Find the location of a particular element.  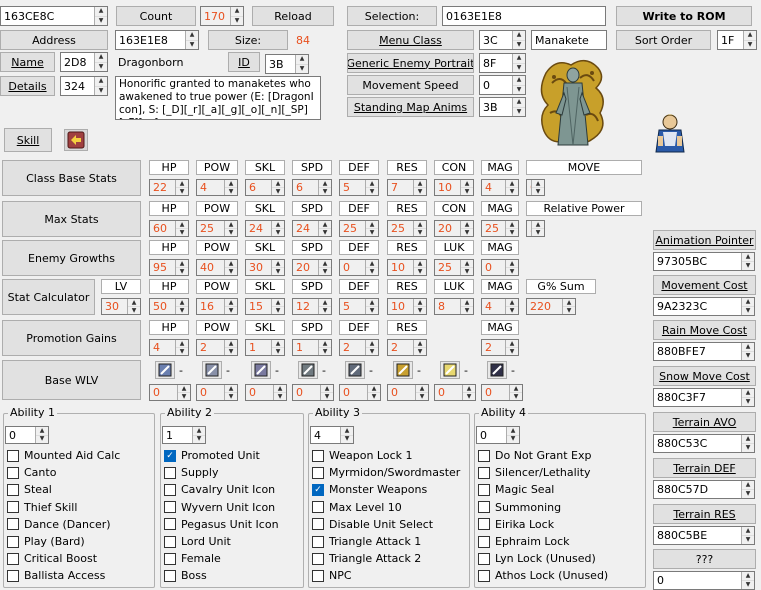

calc-value-8: 220 ▲ ▼ is located at coordinates (551, 306).